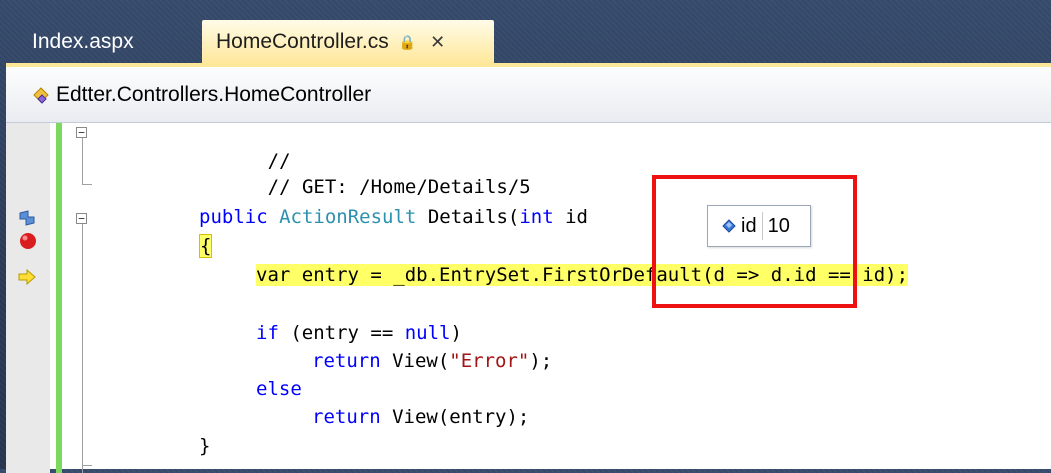 Image resolution: width=1051 pixels, height=473 pixels. Describe the element at coordinates (399, 187) in the screenshot. I see `code-line-comment: // GET: /Home/Details/5` at that location.